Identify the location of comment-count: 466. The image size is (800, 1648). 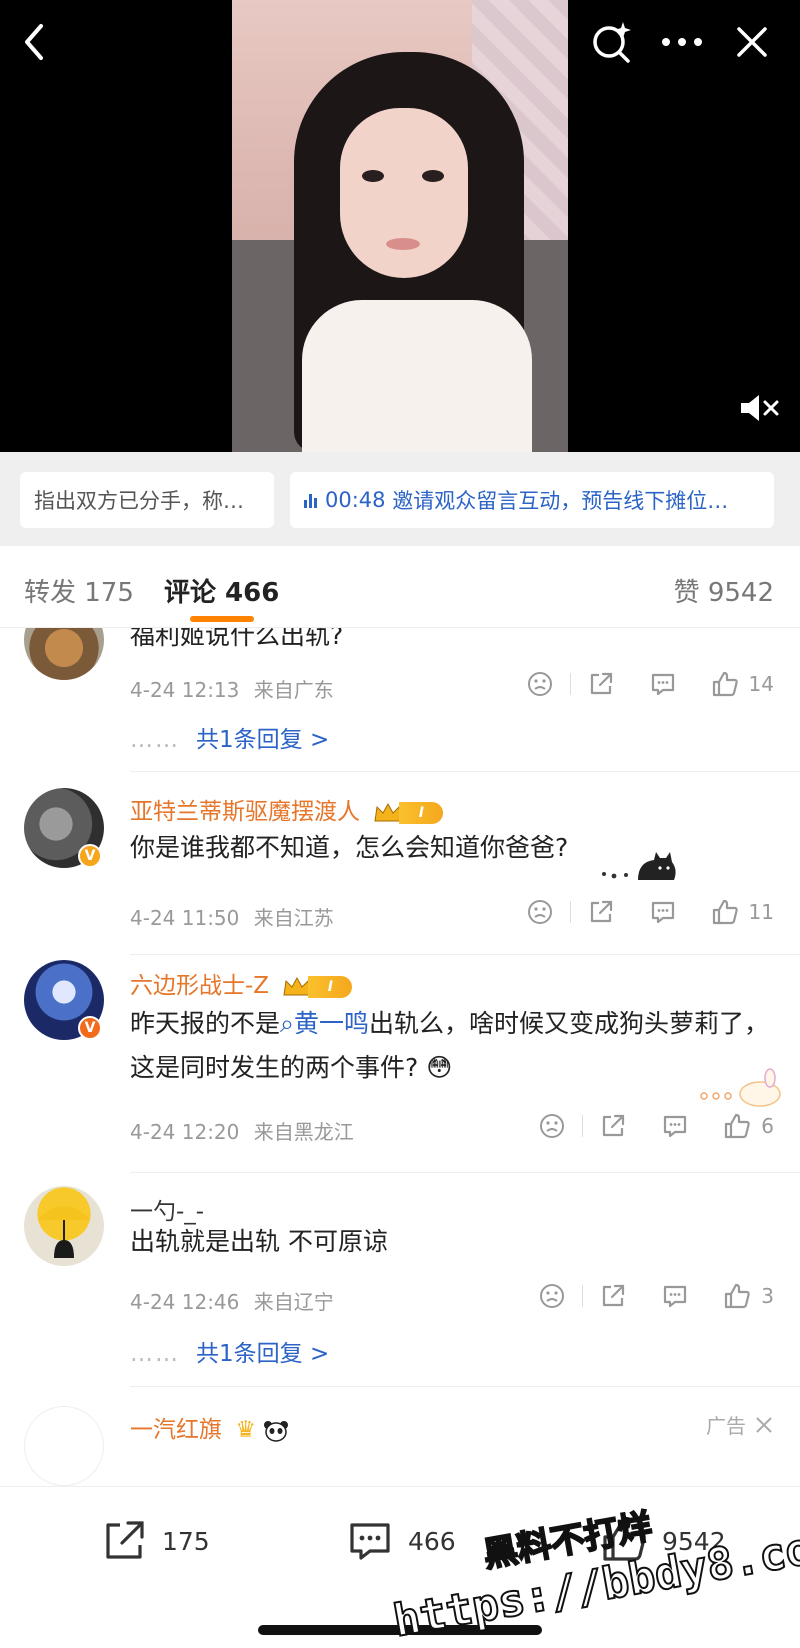
(432, 1541).